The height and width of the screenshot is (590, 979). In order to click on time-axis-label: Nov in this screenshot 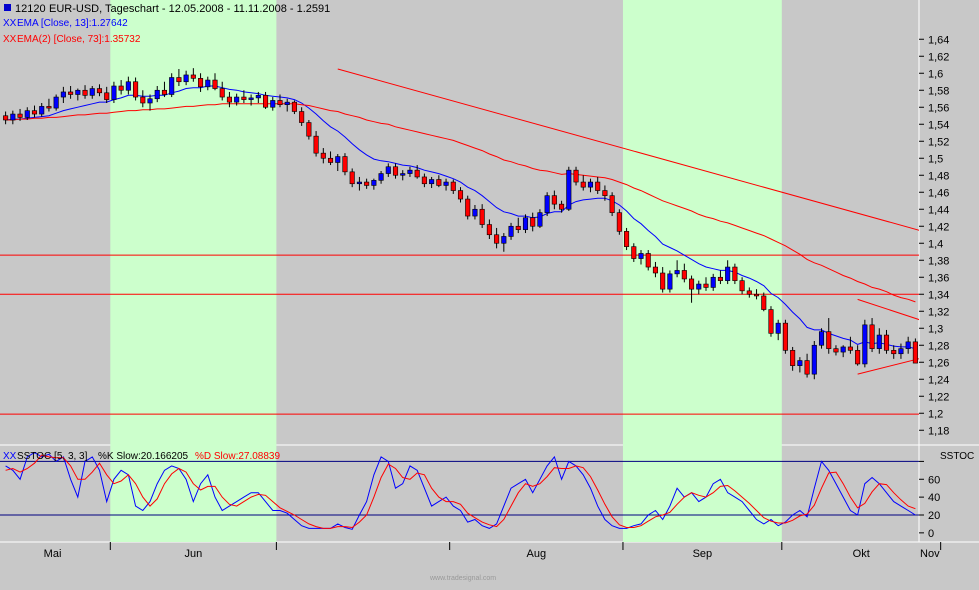, I will do `click(930, 554)`.